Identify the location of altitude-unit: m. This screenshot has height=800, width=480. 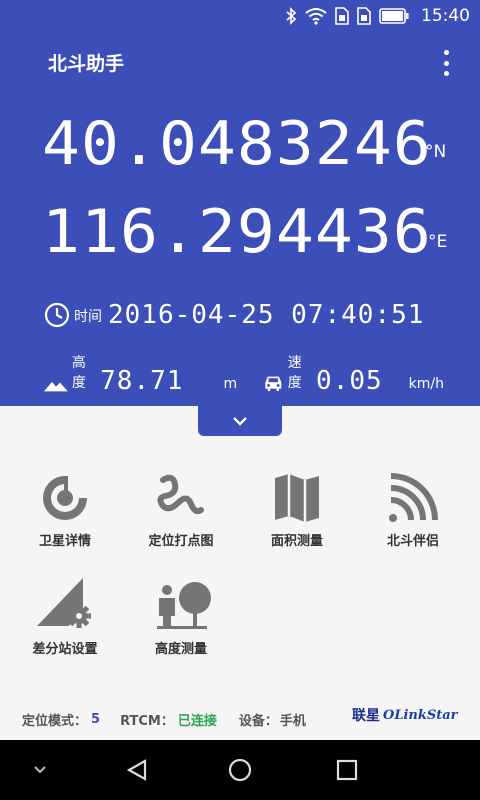
(230, 384).